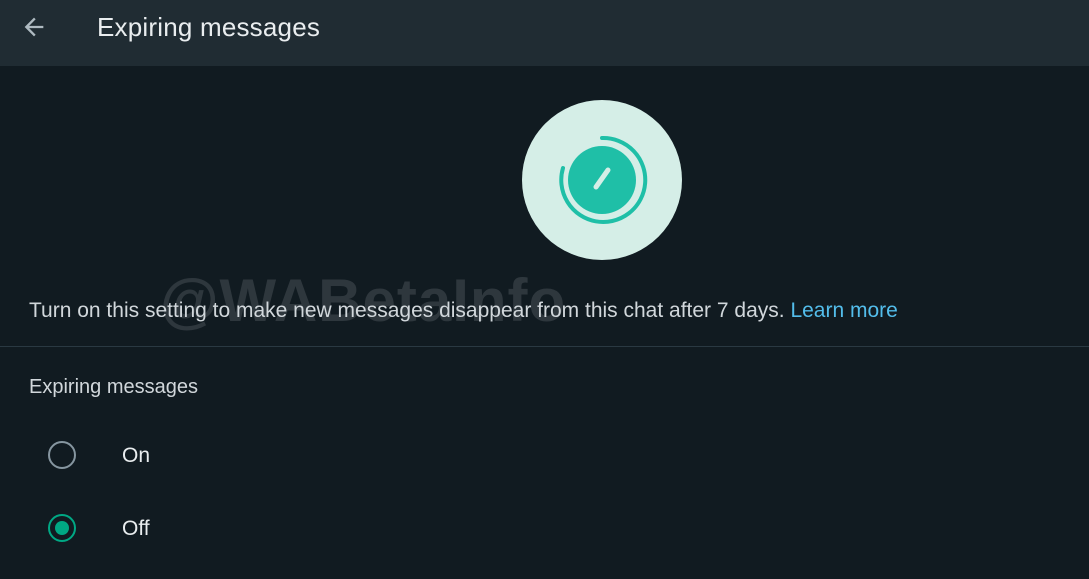  I want to click on option-off-label: Off, so click(136, 528).